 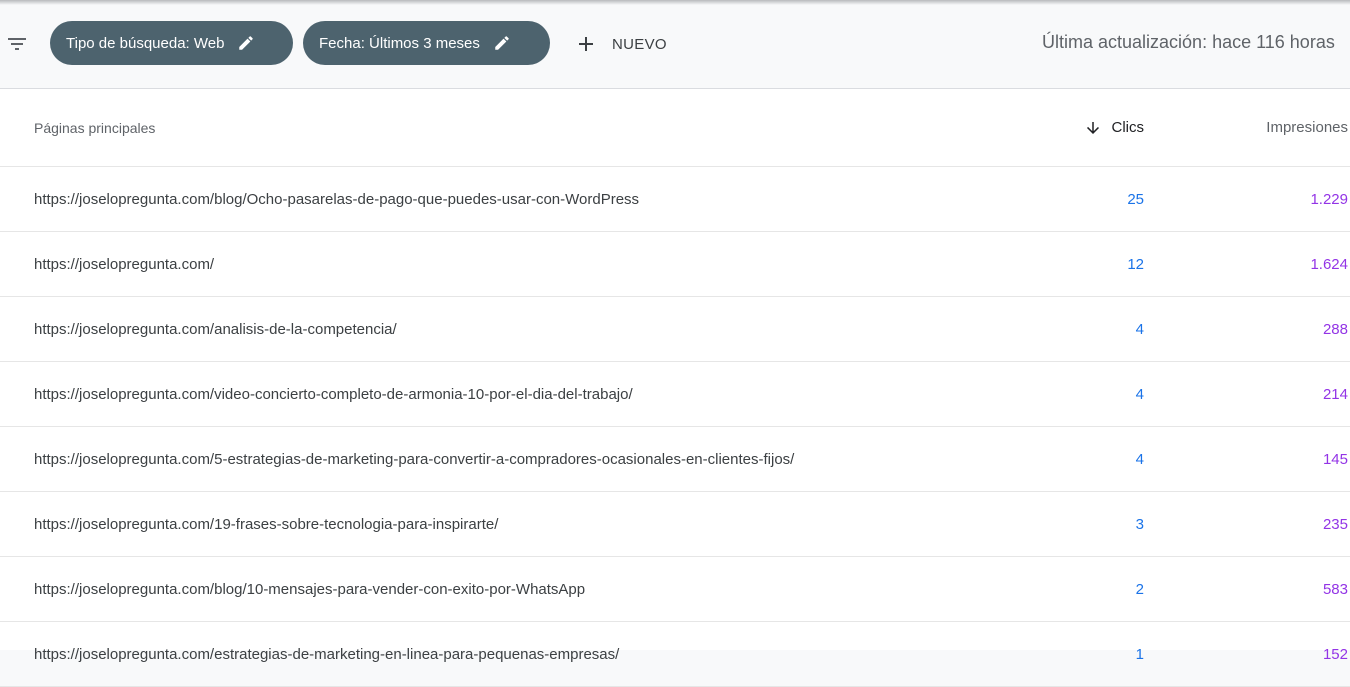 What do you see at coordinates (1128, 127) in the screenshot?
I see `column-header-clicks-label: Clics` at bounding box center [1128, 127].